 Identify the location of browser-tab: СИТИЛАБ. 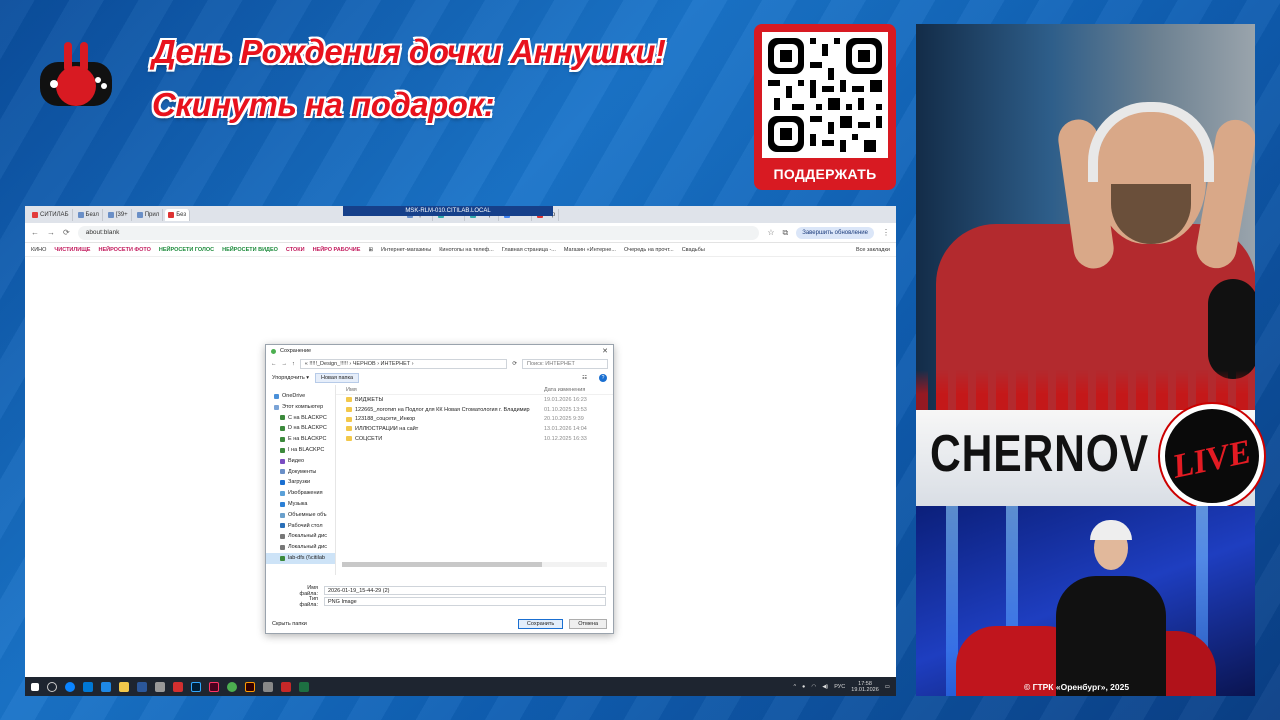
(51, 214).